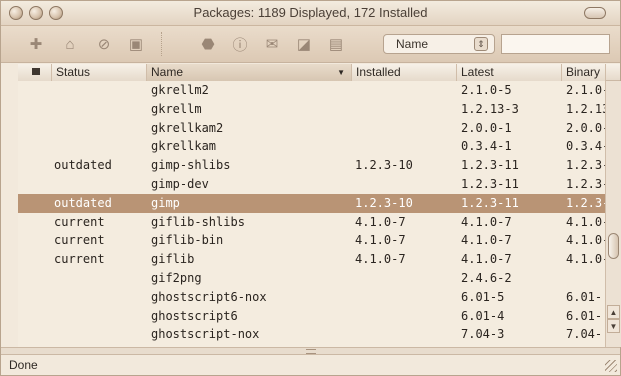 This screenshot has height=376, width=621. Describe the element at coordinates (311, 109) in the screenshot. I see `table-row: gkrellm 1.2.13-3 1.2.13` at that location.